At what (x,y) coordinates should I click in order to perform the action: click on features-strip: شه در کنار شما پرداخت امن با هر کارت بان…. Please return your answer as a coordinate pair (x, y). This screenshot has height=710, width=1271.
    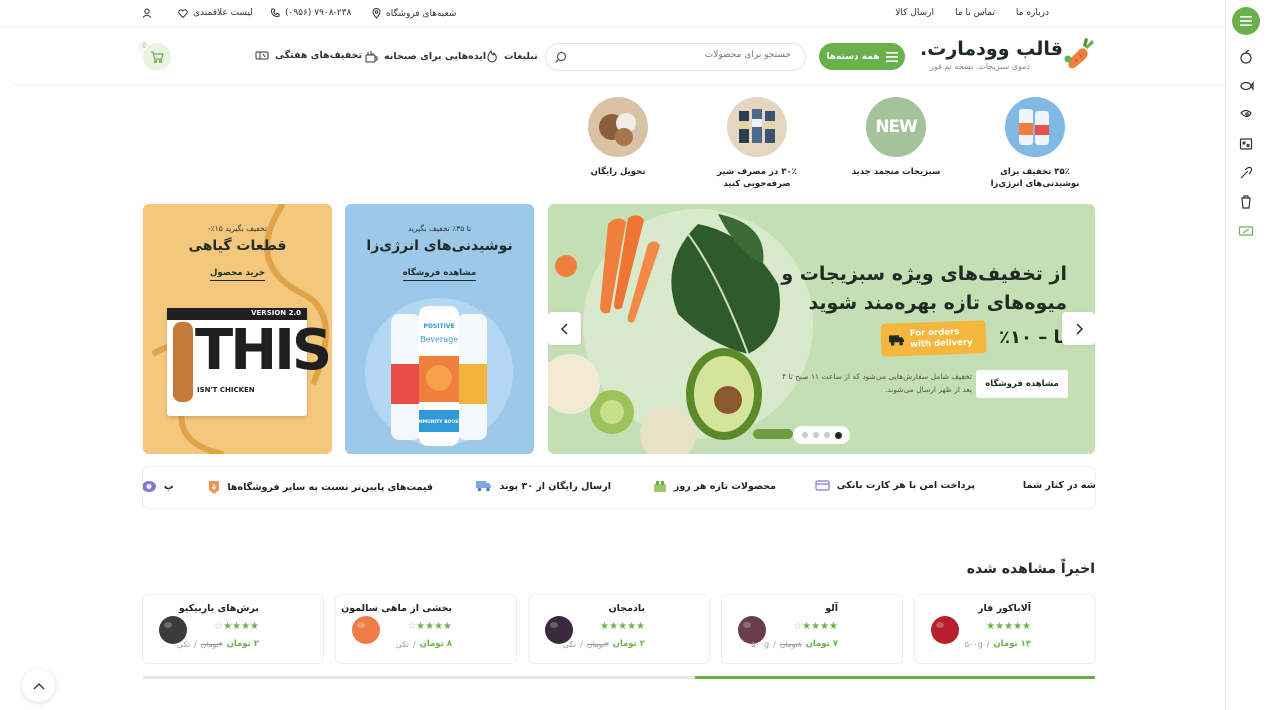
    Looking at the image, I should click on (619, 487).